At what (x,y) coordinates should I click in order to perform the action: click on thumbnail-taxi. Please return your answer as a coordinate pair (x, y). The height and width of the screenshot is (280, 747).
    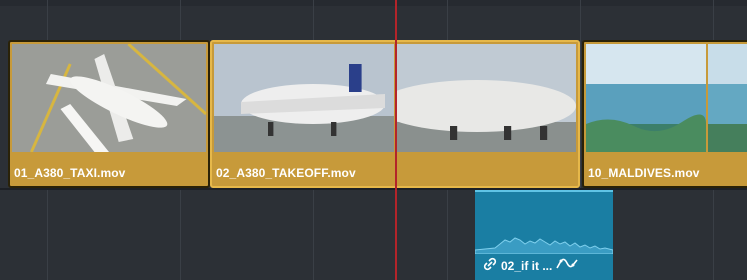
    Looking at the image, I should click on (109, 98).